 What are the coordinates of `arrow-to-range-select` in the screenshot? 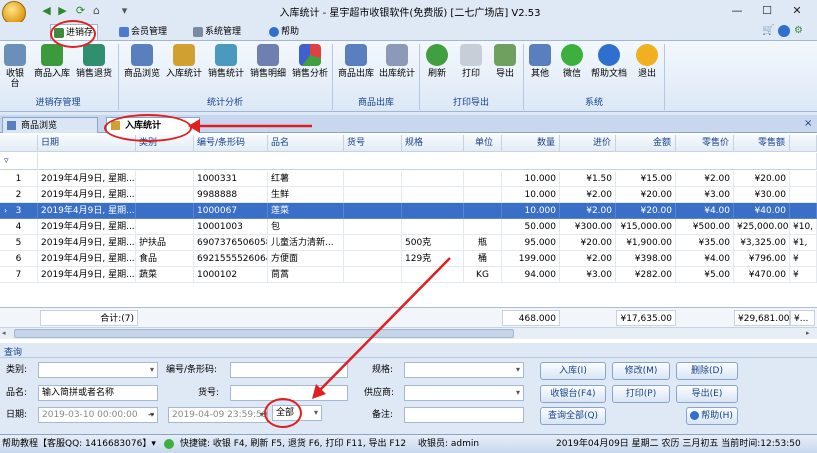 It's located at (384, 325).